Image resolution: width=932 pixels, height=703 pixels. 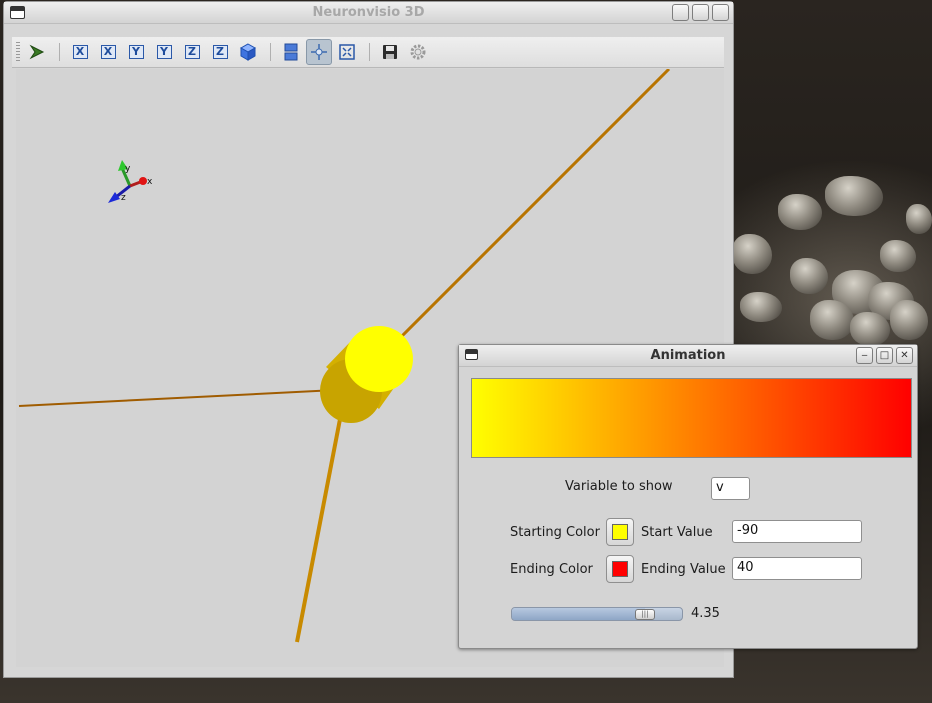 I want to click on view-x-positive-button: X, so click(x=80, y=52).